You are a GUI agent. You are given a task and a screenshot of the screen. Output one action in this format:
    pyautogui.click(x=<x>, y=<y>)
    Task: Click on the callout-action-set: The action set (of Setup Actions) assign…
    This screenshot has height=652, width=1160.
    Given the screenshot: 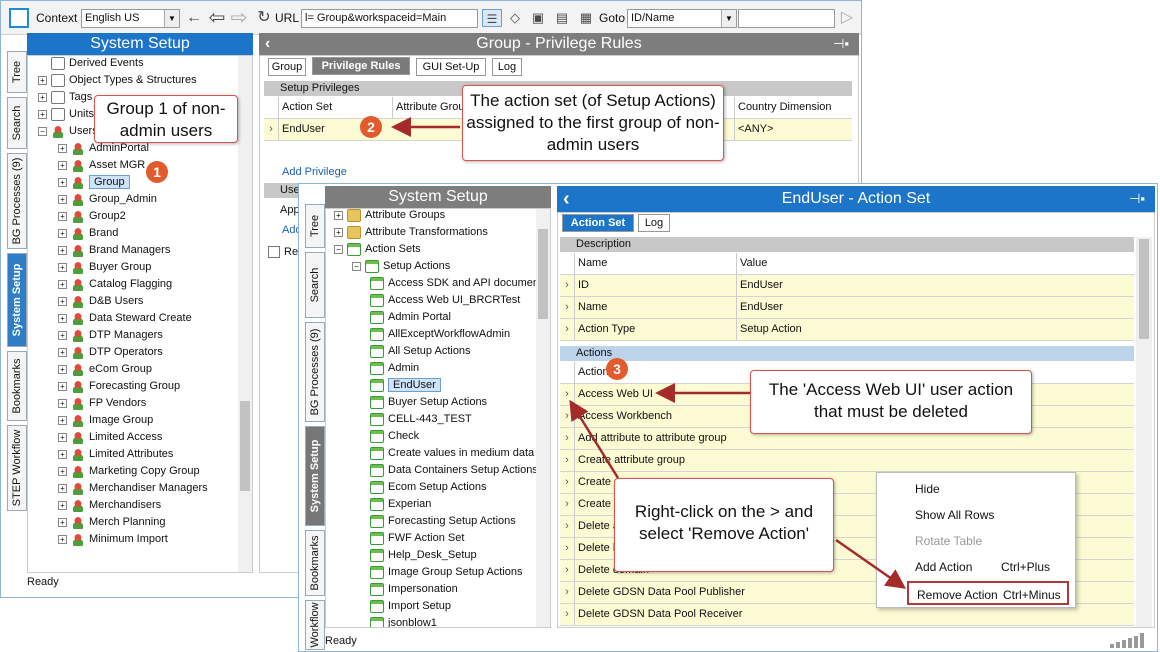 What is the action you would take?
    pyautogui.click(x=593, y=123)
    